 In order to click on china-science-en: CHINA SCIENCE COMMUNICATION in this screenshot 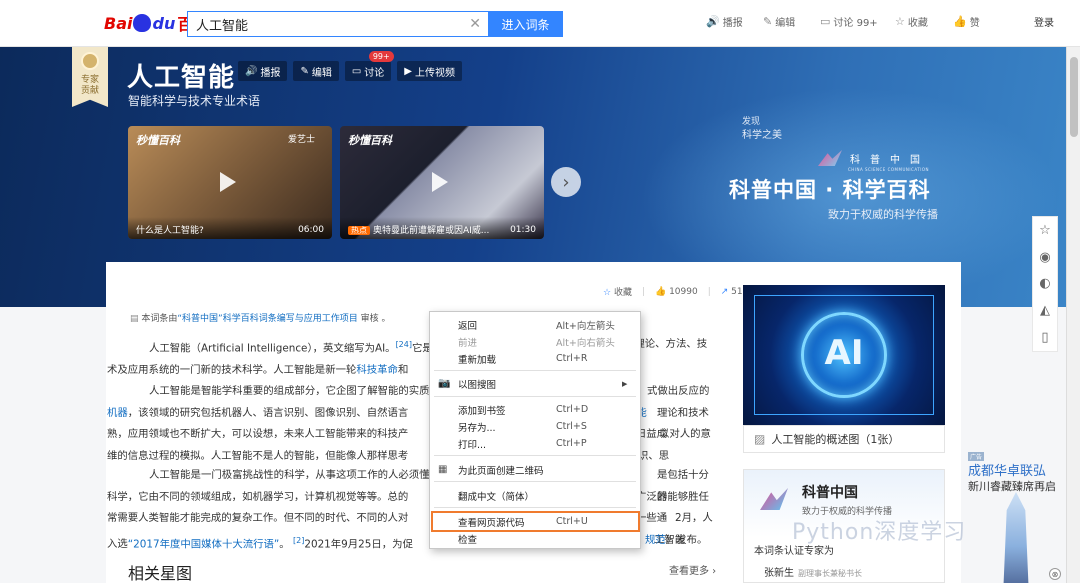, I will do `click(889, 169)`.